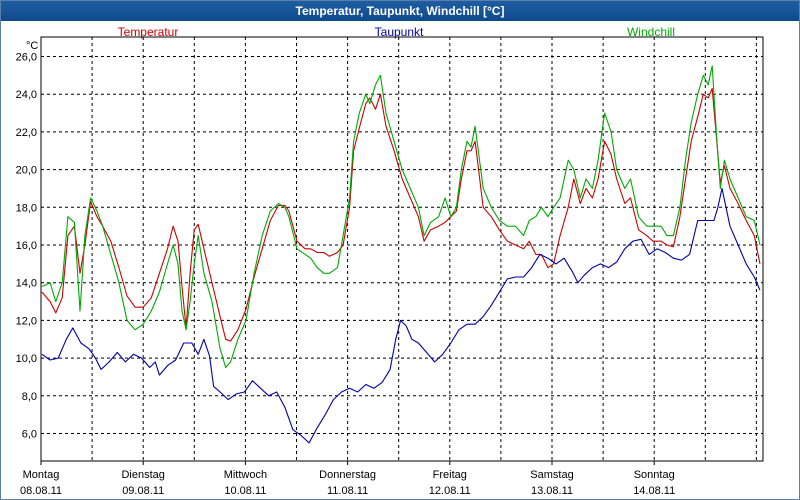 The height and width of the screenshot is (500, 800). What do you see at coordinates (26, 208) in the screenshot?
I see `y-tick-label: 18,0` at bounding box center [26, 208].